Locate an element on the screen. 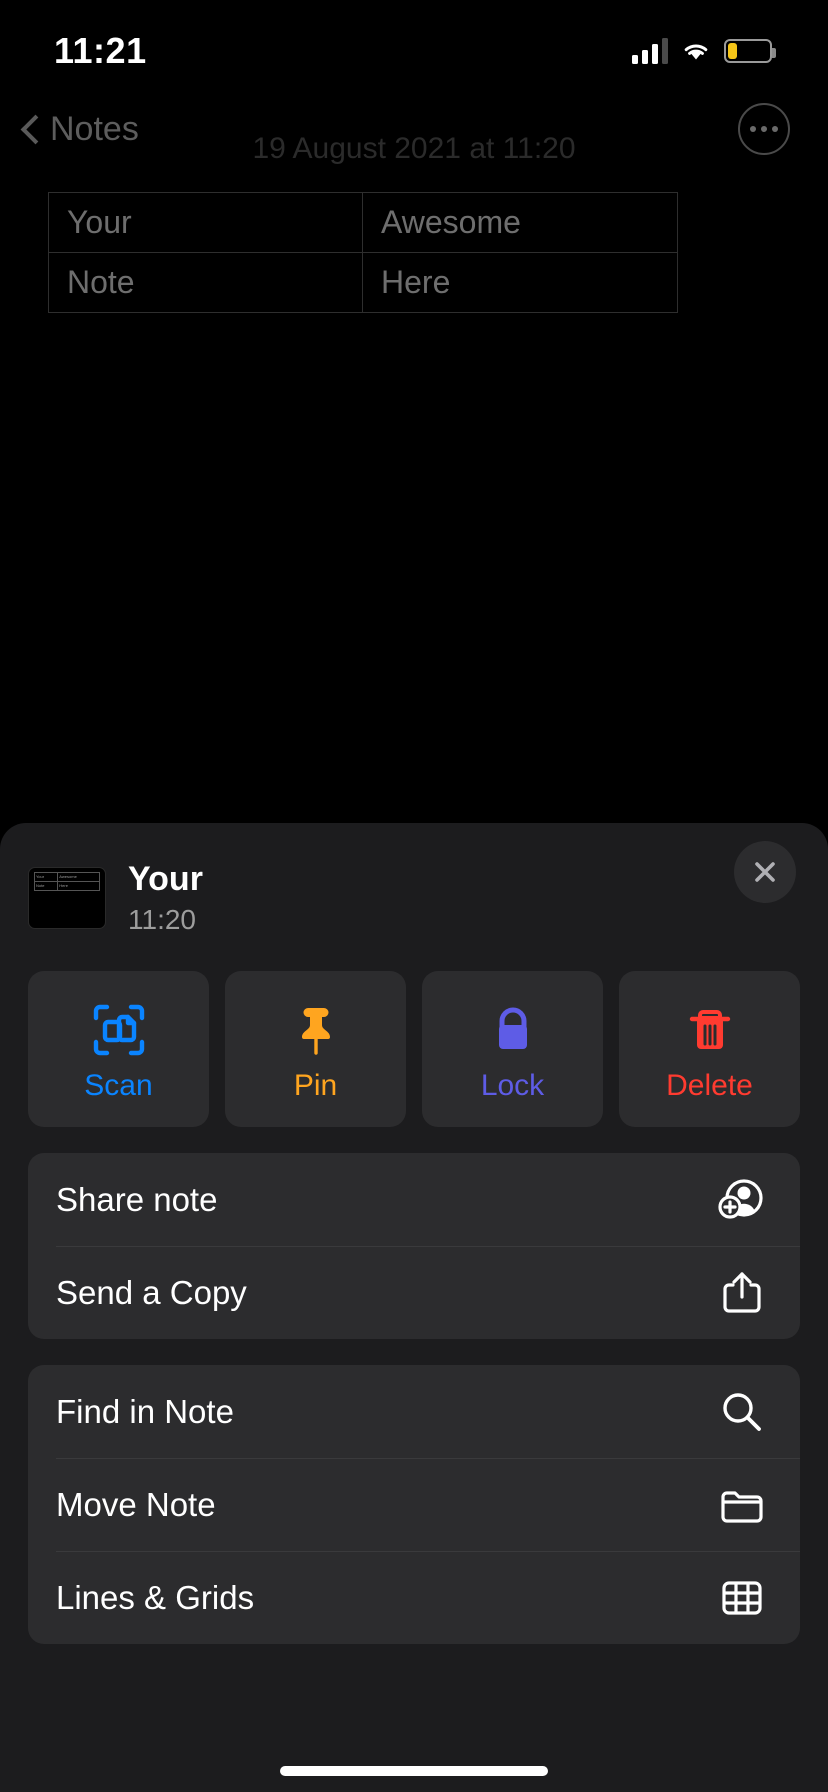  note-date: 19 August 2021 at 11:20 is located at coordinates (414, 148).